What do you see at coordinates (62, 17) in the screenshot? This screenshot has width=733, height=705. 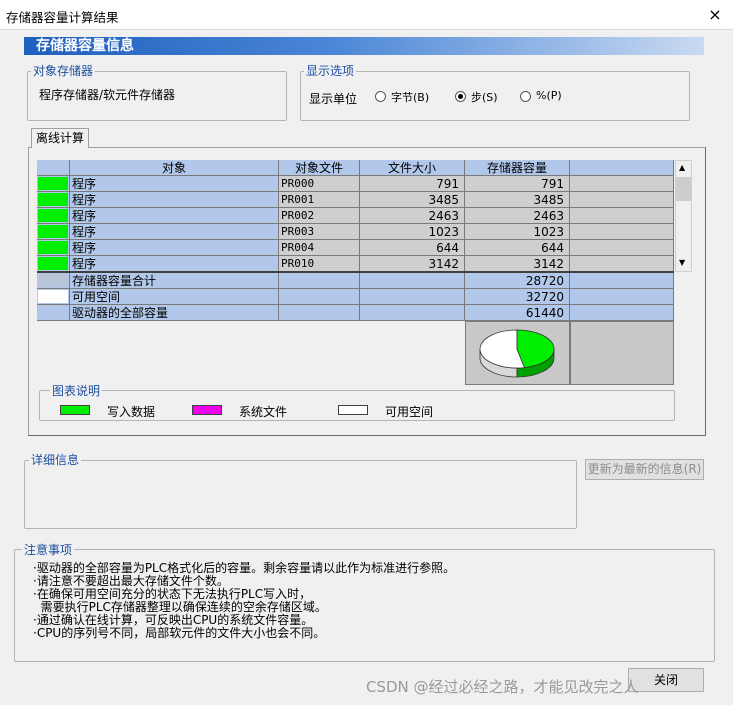 I see `window-title: 存储器容量计算结果` at bounding box center [62, 17].